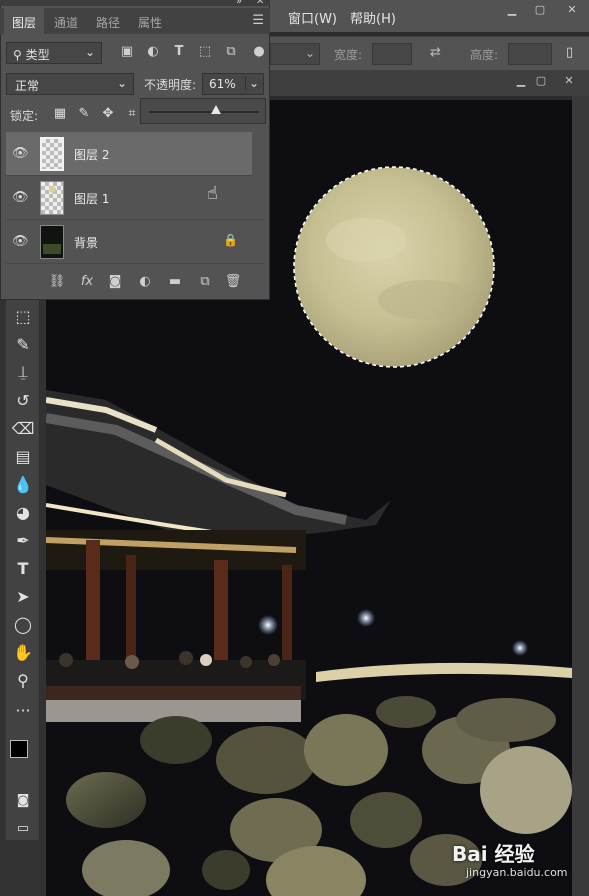 This screenshot has height=896, width=589. I want to click on ellipse-icon: ◯, so click(23, 624).